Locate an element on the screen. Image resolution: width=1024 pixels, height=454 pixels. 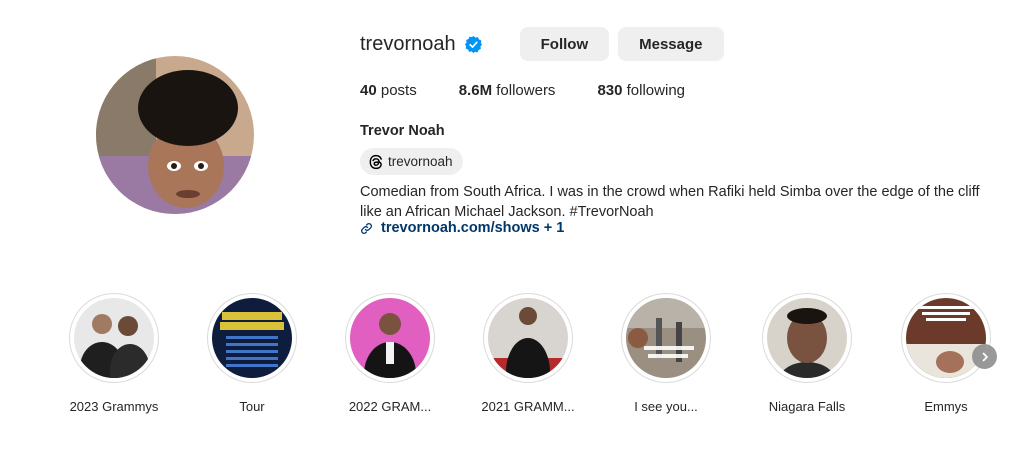
highlight-item: Tour is located at coordinates (252, 353).